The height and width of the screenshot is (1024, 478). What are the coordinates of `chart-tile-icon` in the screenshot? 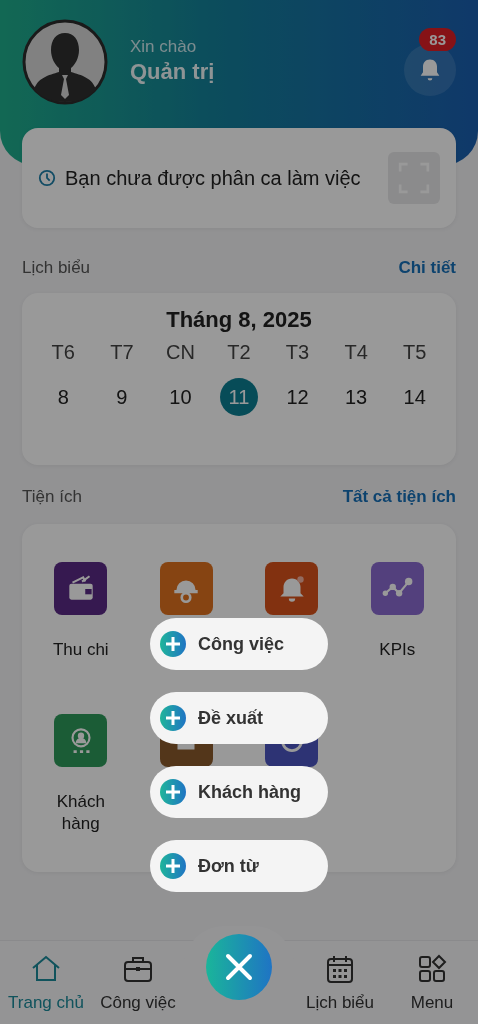 It's located at (397, 588).